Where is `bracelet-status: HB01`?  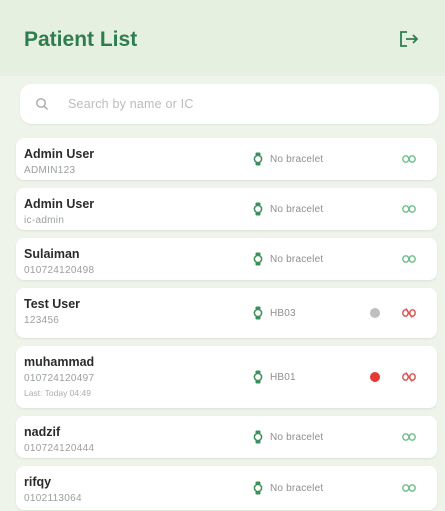 bracelet-status: HB01 is located at coordinates (274, 377).